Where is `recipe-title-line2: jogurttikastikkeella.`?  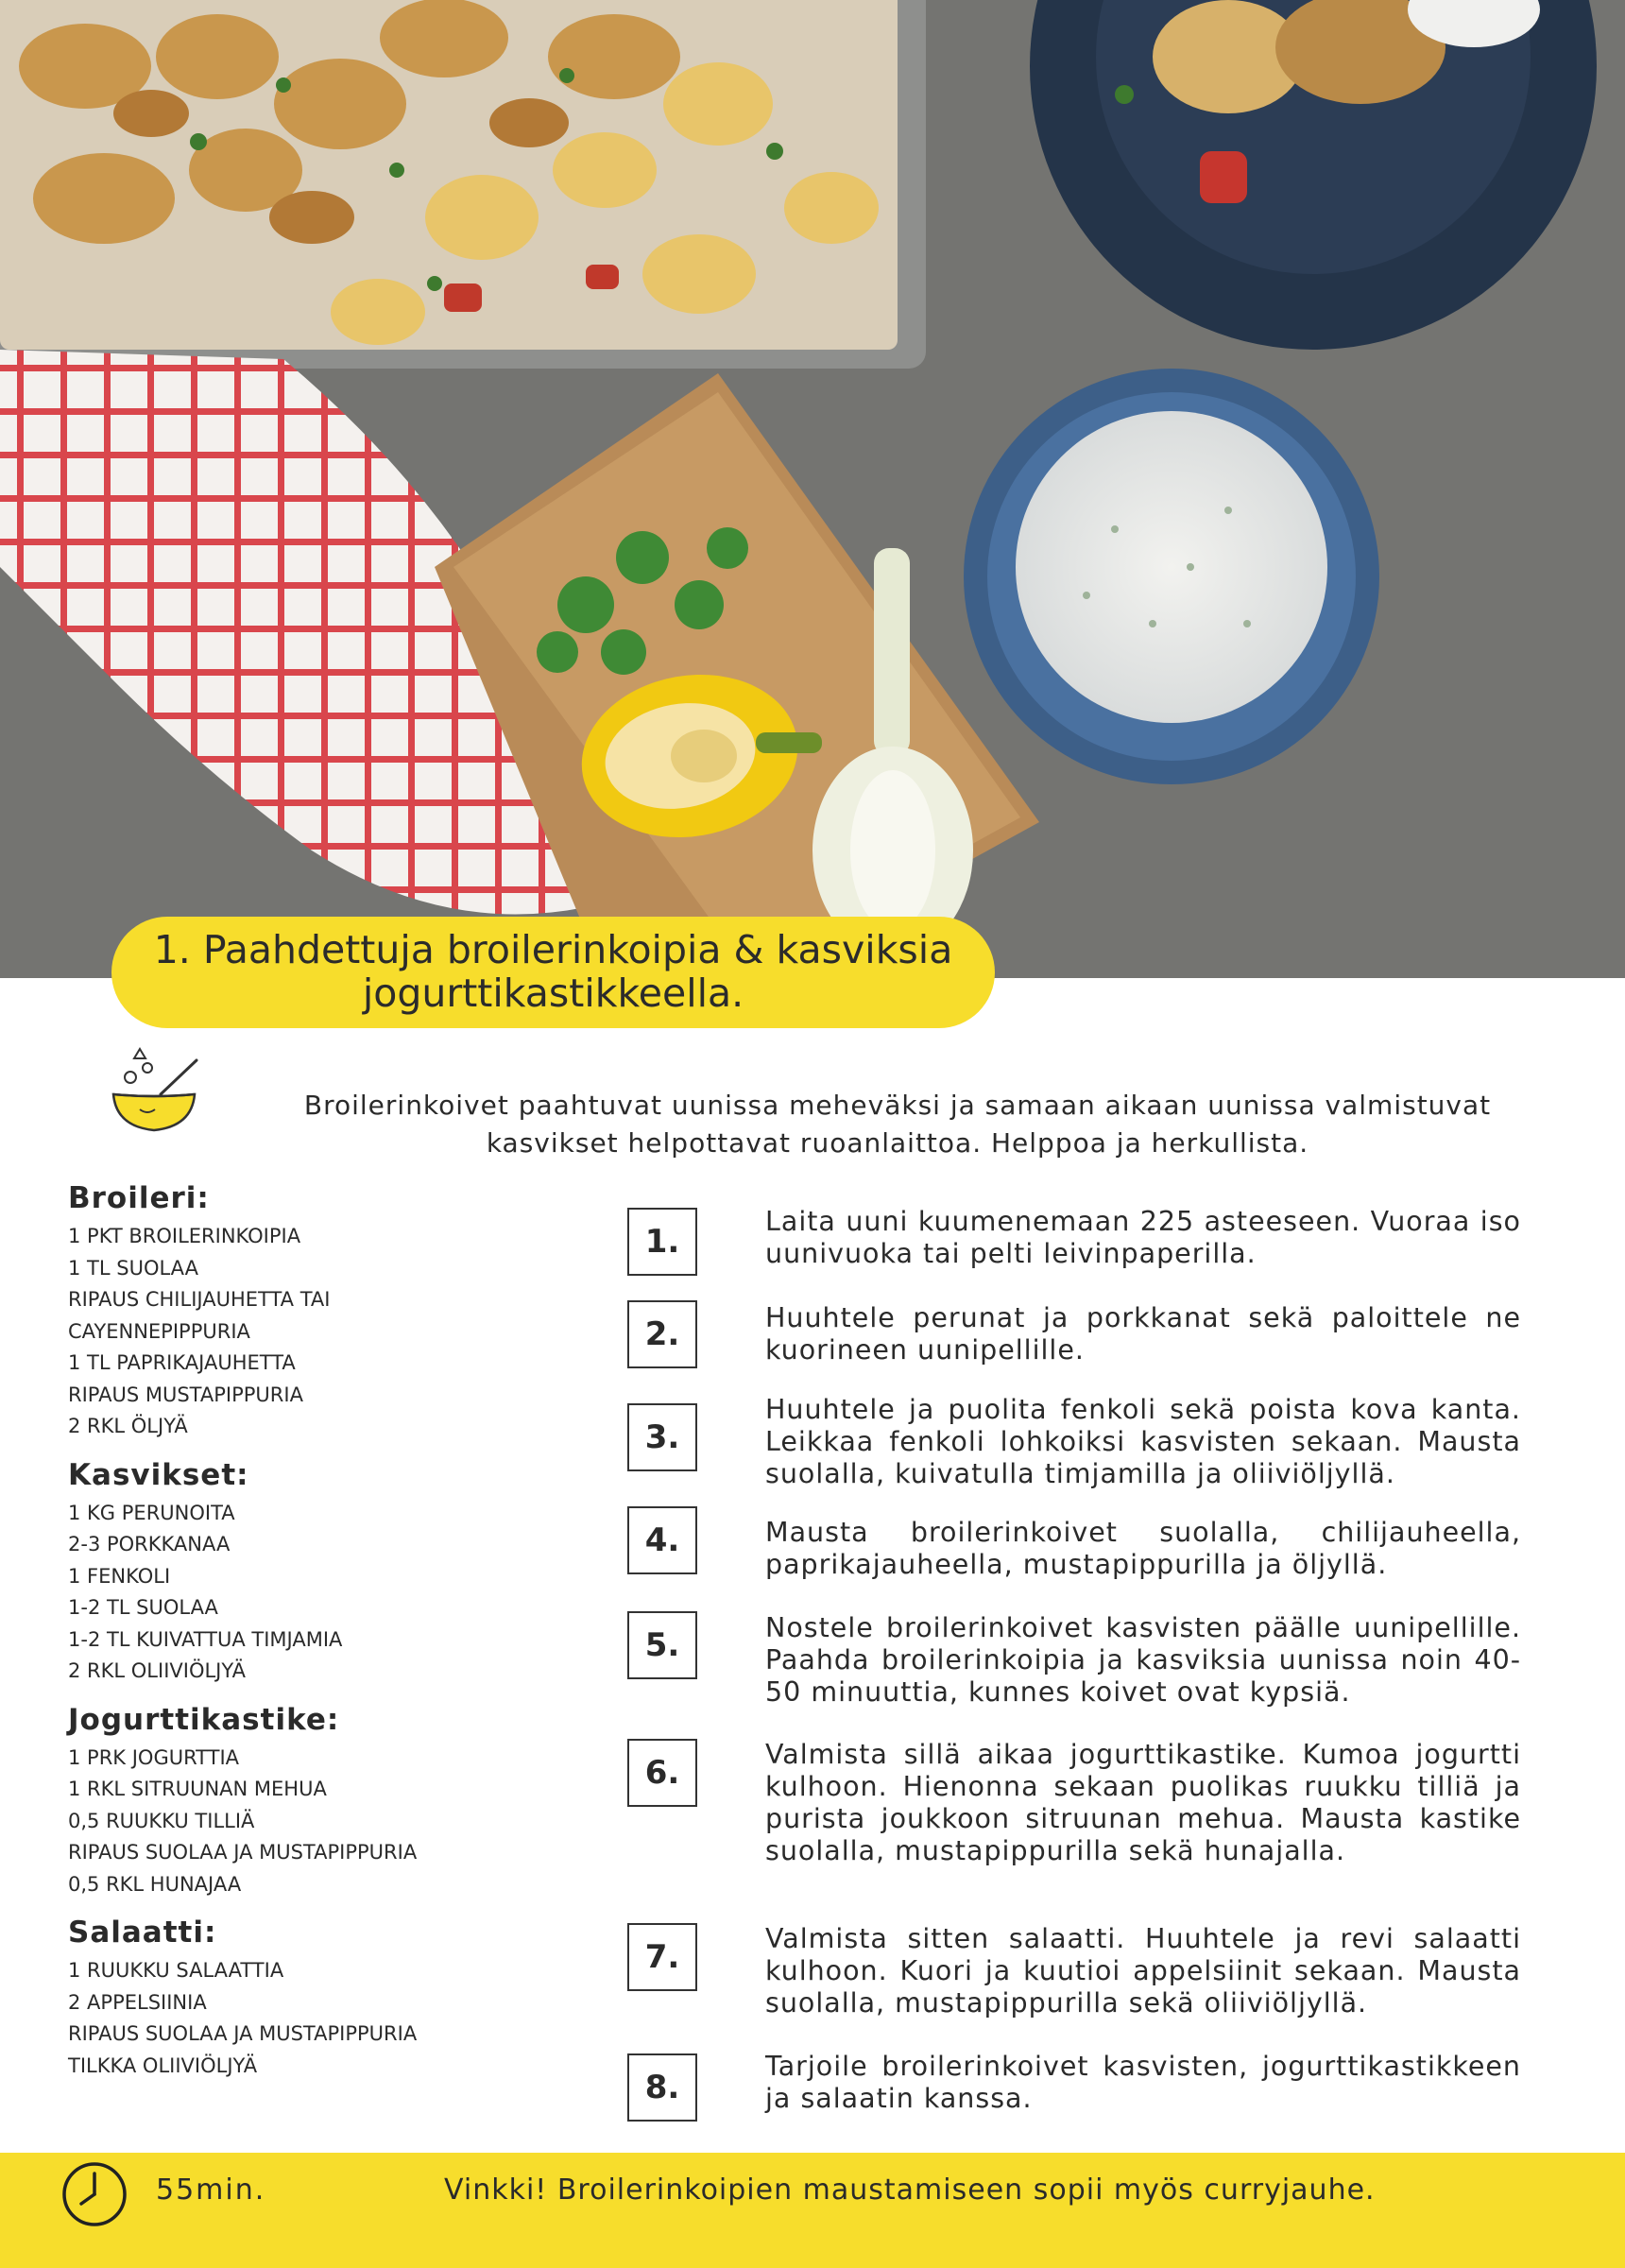 recipe-title-line2: jogurttikastikkeella. is located at coordinates (553, 993).